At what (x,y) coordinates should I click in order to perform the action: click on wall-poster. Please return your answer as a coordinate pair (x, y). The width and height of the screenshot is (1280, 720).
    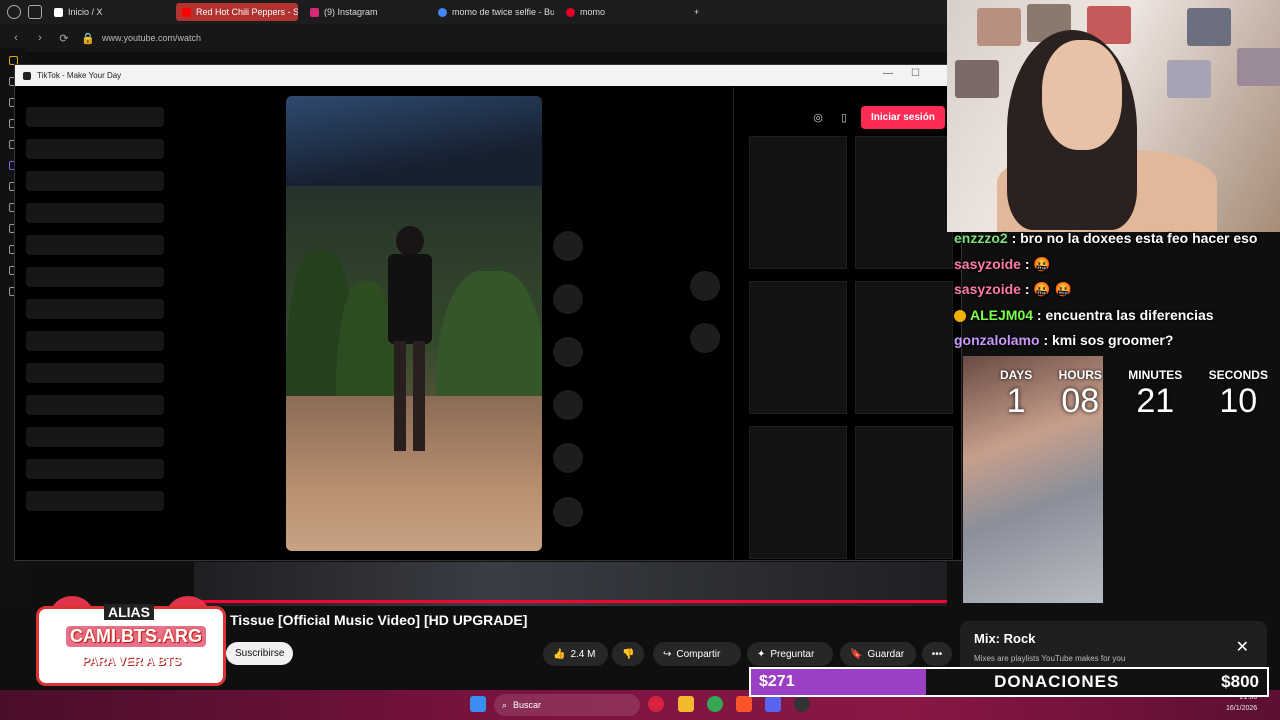
    Looking at the image, I should click on (999, 27).